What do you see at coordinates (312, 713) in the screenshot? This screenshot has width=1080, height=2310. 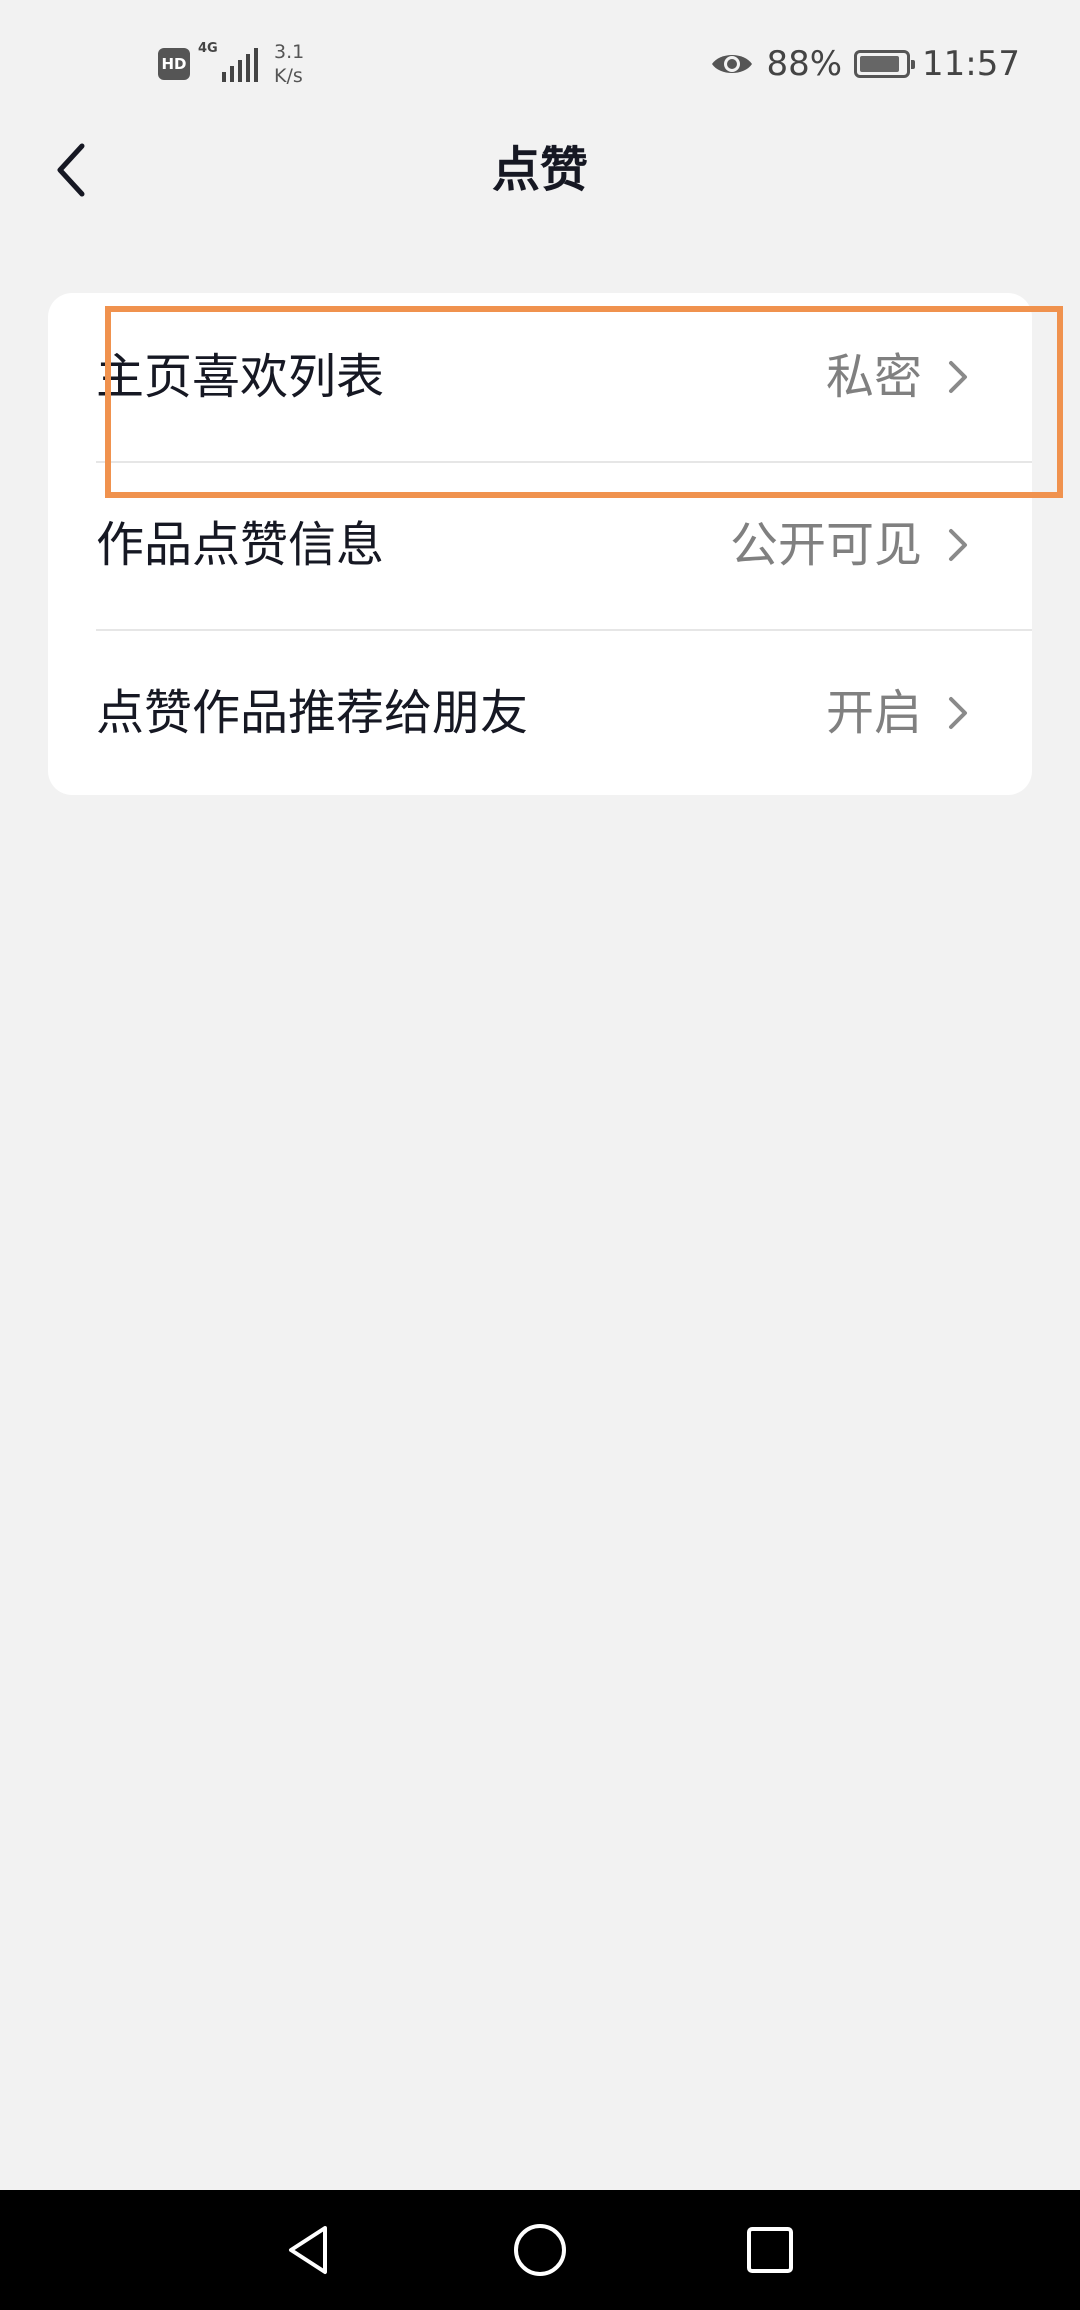 I see `setting-label: 点赞作品推荐给朋友` at bounding box center [312, 713].